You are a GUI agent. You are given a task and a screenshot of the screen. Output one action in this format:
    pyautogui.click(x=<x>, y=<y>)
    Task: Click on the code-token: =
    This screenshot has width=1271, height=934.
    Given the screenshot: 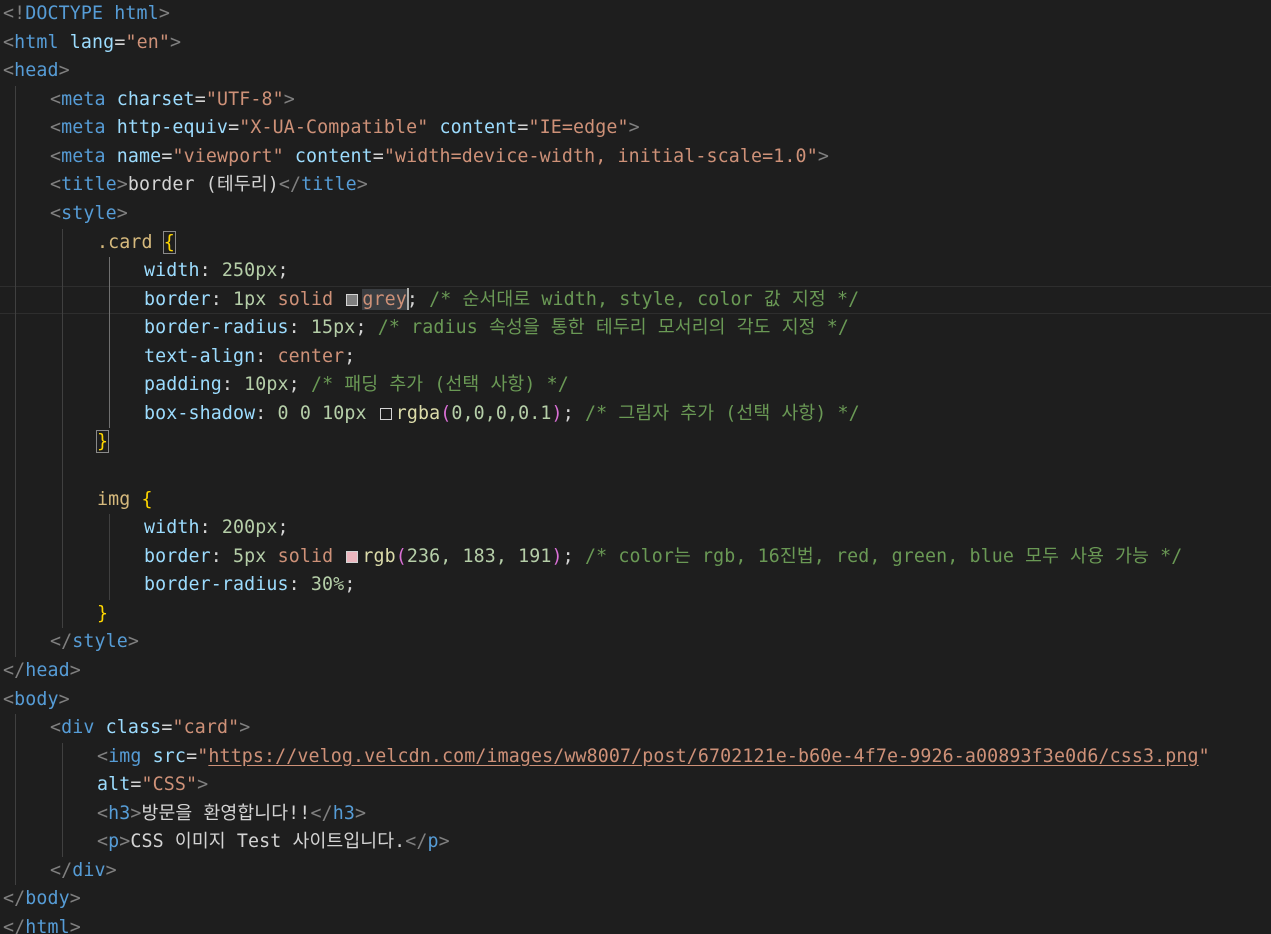 What is the action you would take?
    pyautogui.click(x=378, y=156)
    